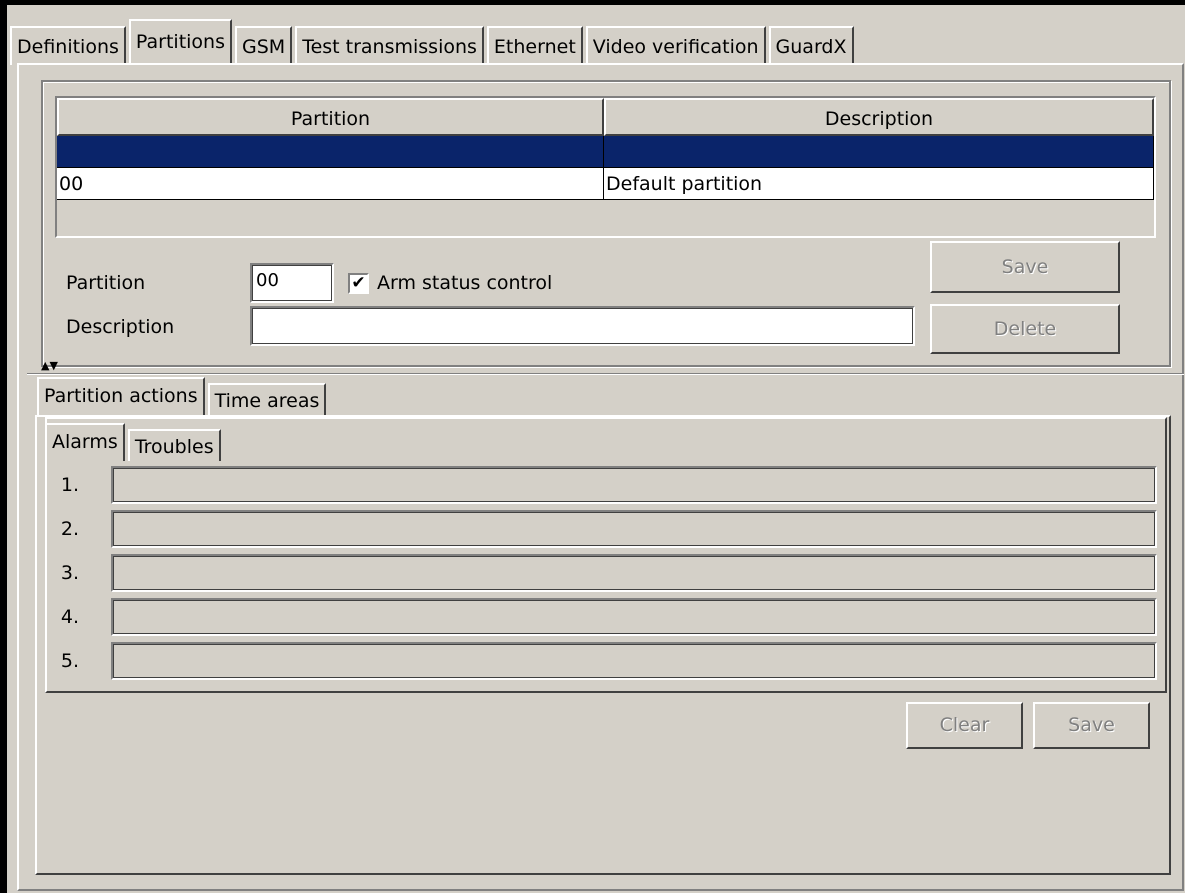 The width and height of the screenshot is (1185, 893). I want to click on sub-tab-strip: Partition actions Time areas, so click(183, 396).